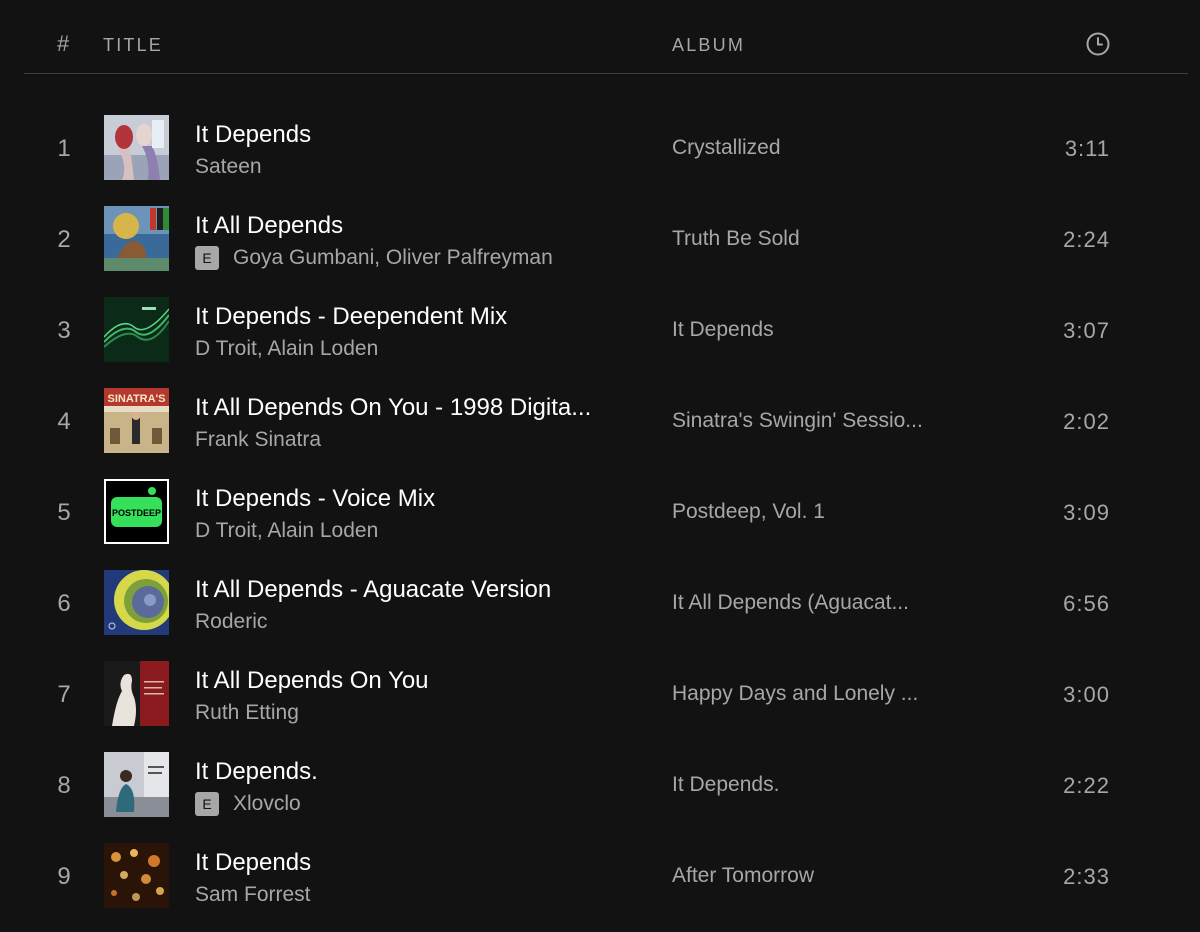 This screenshot has height=932, width=1200. I want to click on track-artist-line: Ruth Etting, so click(247, 713).